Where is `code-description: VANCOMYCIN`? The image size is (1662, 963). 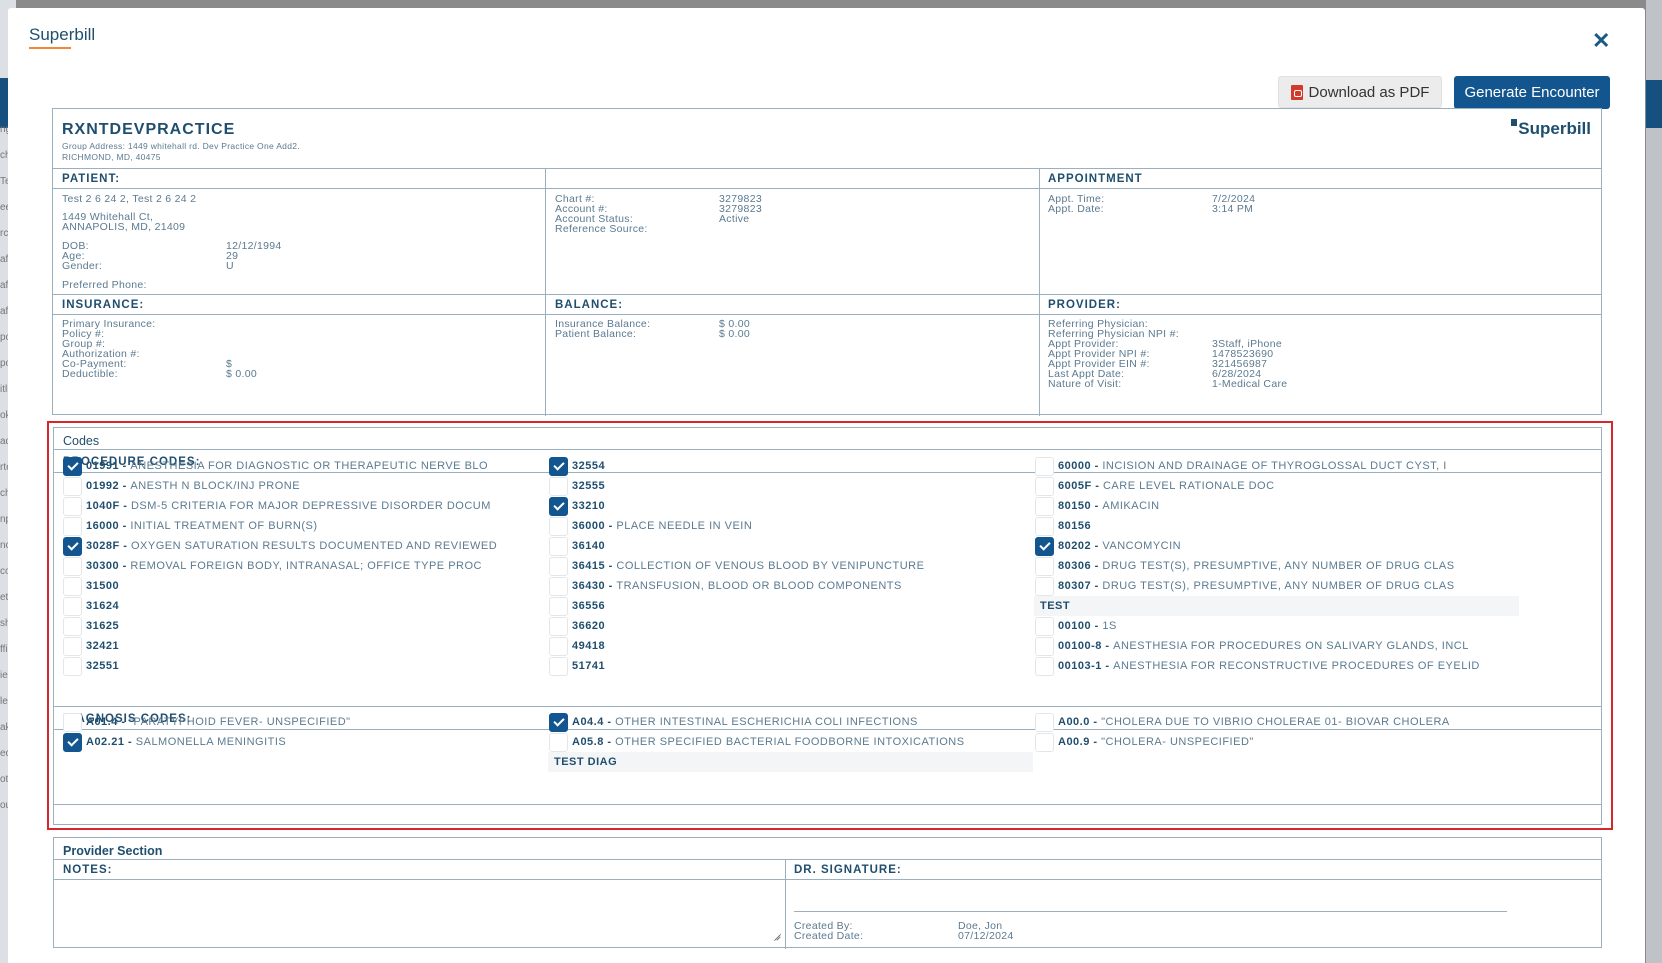
code-description: VANCOMYCIN is located at coordinates (1142, 546).